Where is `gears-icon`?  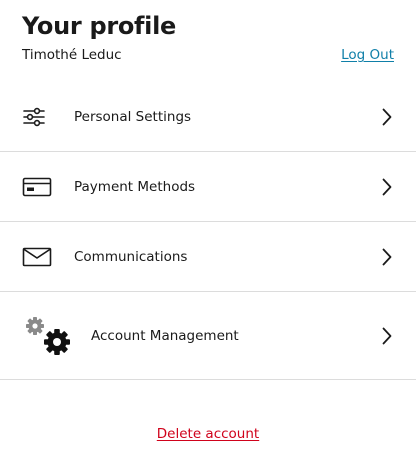
gears-icon is located at coordinates (48, 335).